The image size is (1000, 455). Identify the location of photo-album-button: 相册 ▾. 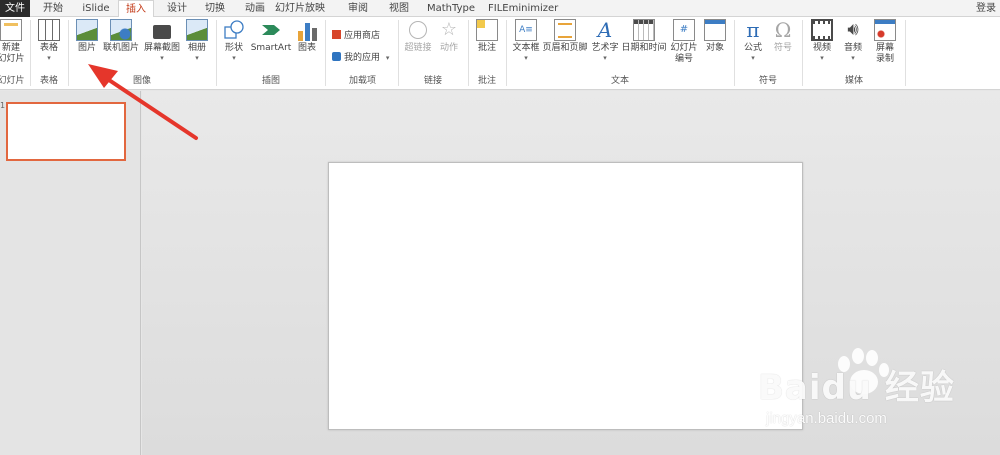
(197, 40).